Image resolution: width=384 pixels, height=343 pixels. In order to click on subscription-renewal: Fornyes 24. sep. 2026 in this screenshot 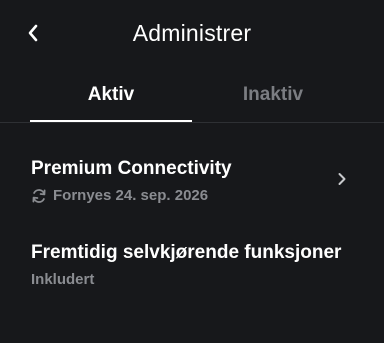, I will do `click(119, 195)`.